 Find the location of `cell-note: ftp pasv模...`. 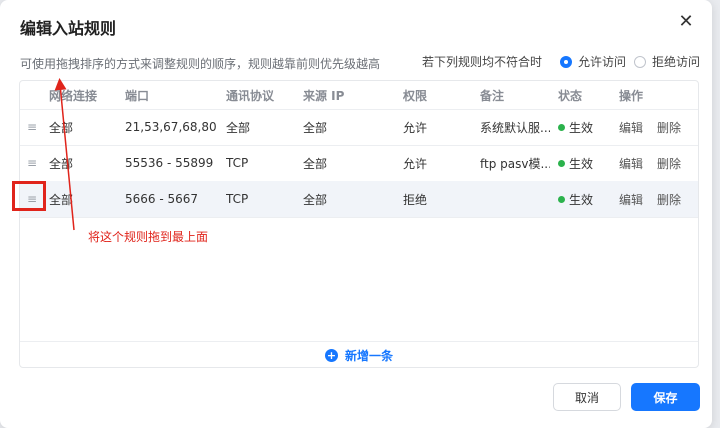

cell-note: ftp pasv模... is located at coordinates (515, 163).